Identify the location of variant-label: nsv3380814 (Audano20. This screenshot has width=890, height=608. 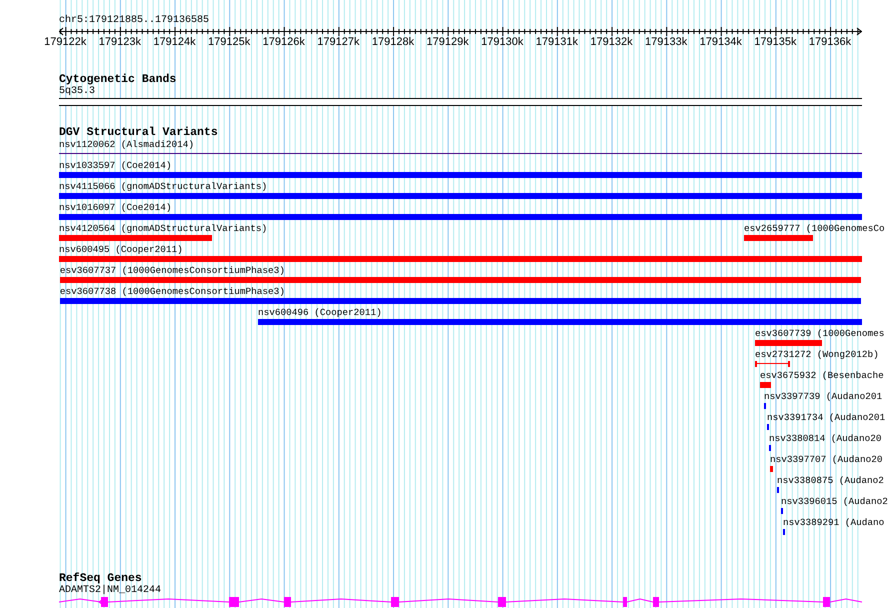
(825, 439).